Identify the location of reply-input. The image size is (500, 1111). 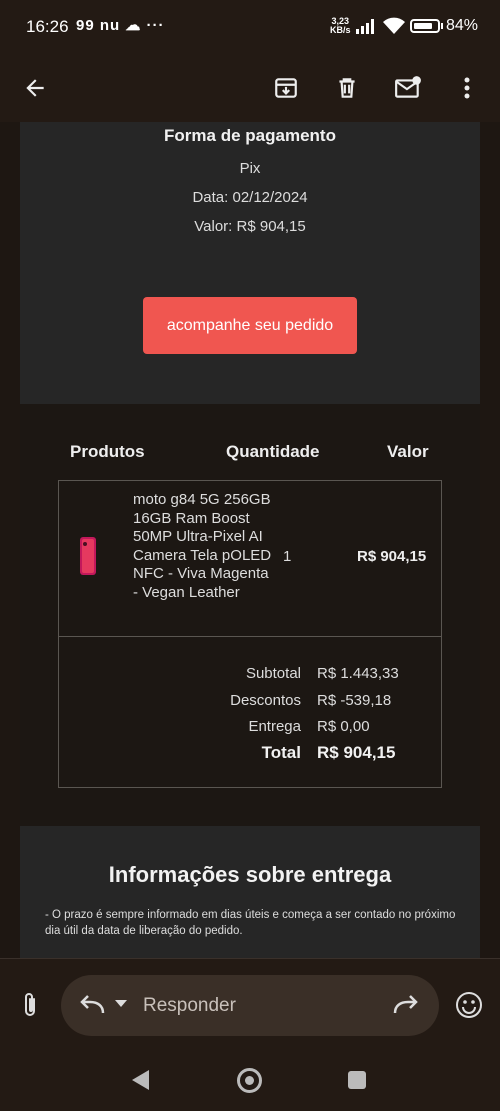
(253, 1006).